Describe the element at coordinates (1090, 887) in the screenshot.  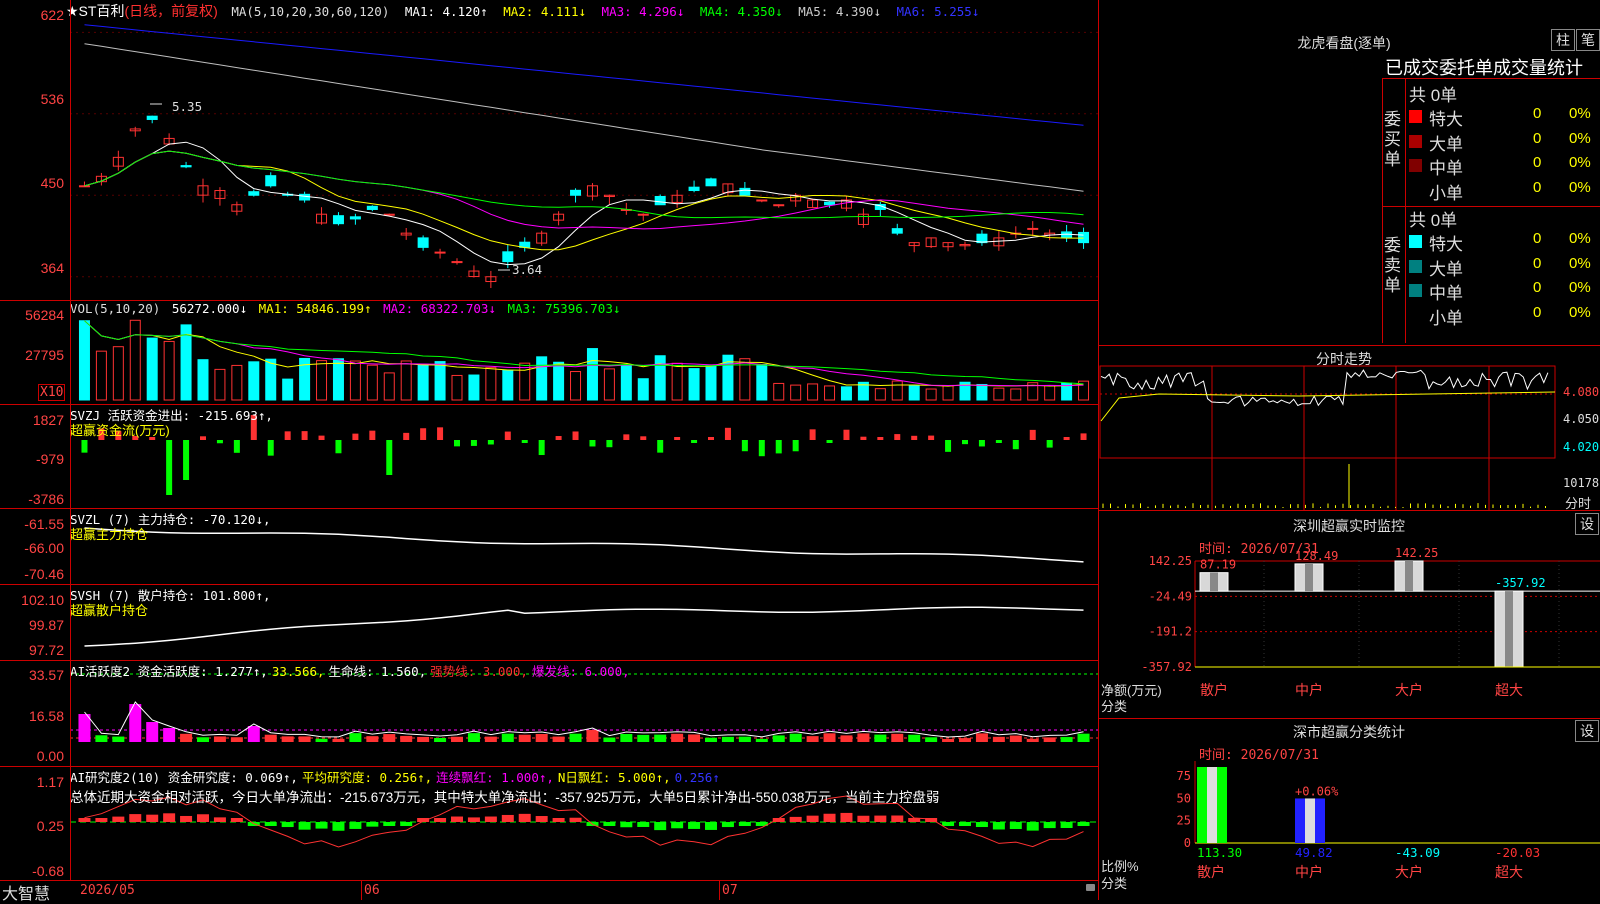
I see `lock-icon` at that location.